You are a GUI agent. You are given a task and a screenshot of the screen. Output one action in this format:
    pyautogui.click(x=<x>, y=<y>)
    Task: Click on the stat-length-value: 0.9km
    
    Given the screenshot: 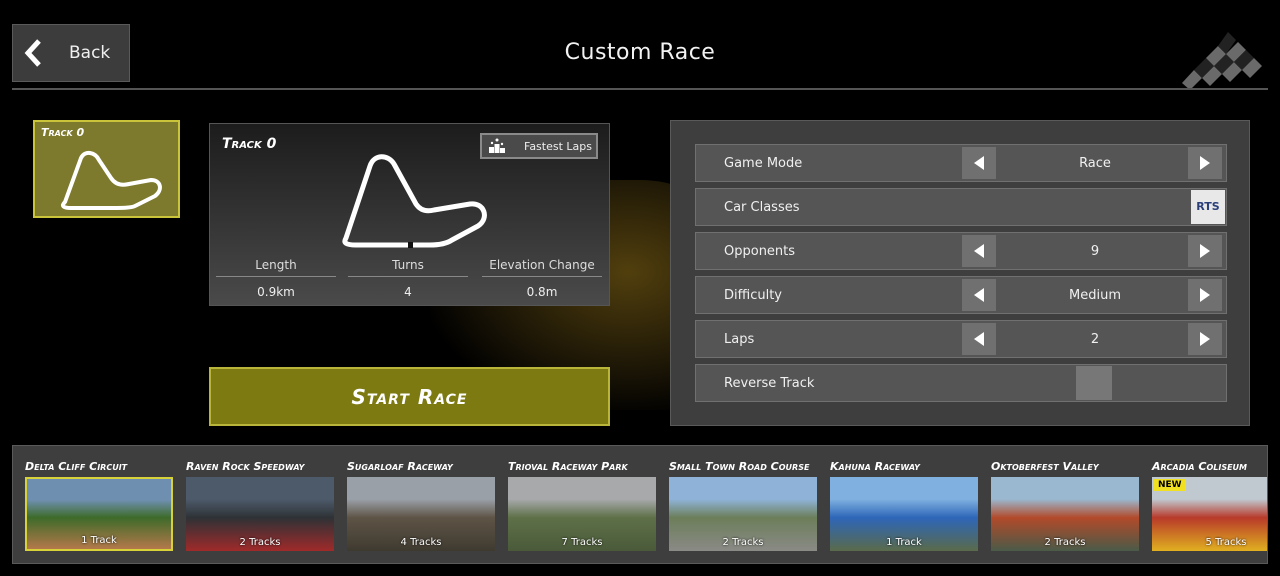 What is the action you would take?
    pyautogui.click(x=276, y=292)
    